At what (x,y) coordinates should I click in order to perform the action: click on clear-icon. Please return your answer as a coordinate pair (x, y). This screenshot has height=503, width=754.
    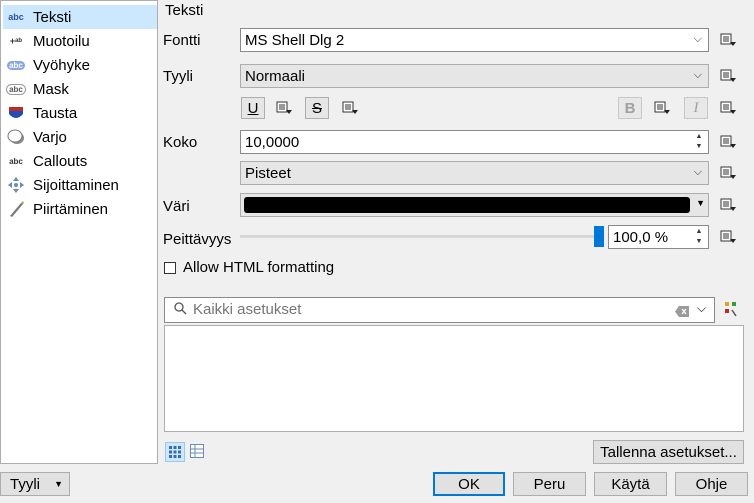
    Looking at the image, I should click on (682, 312).